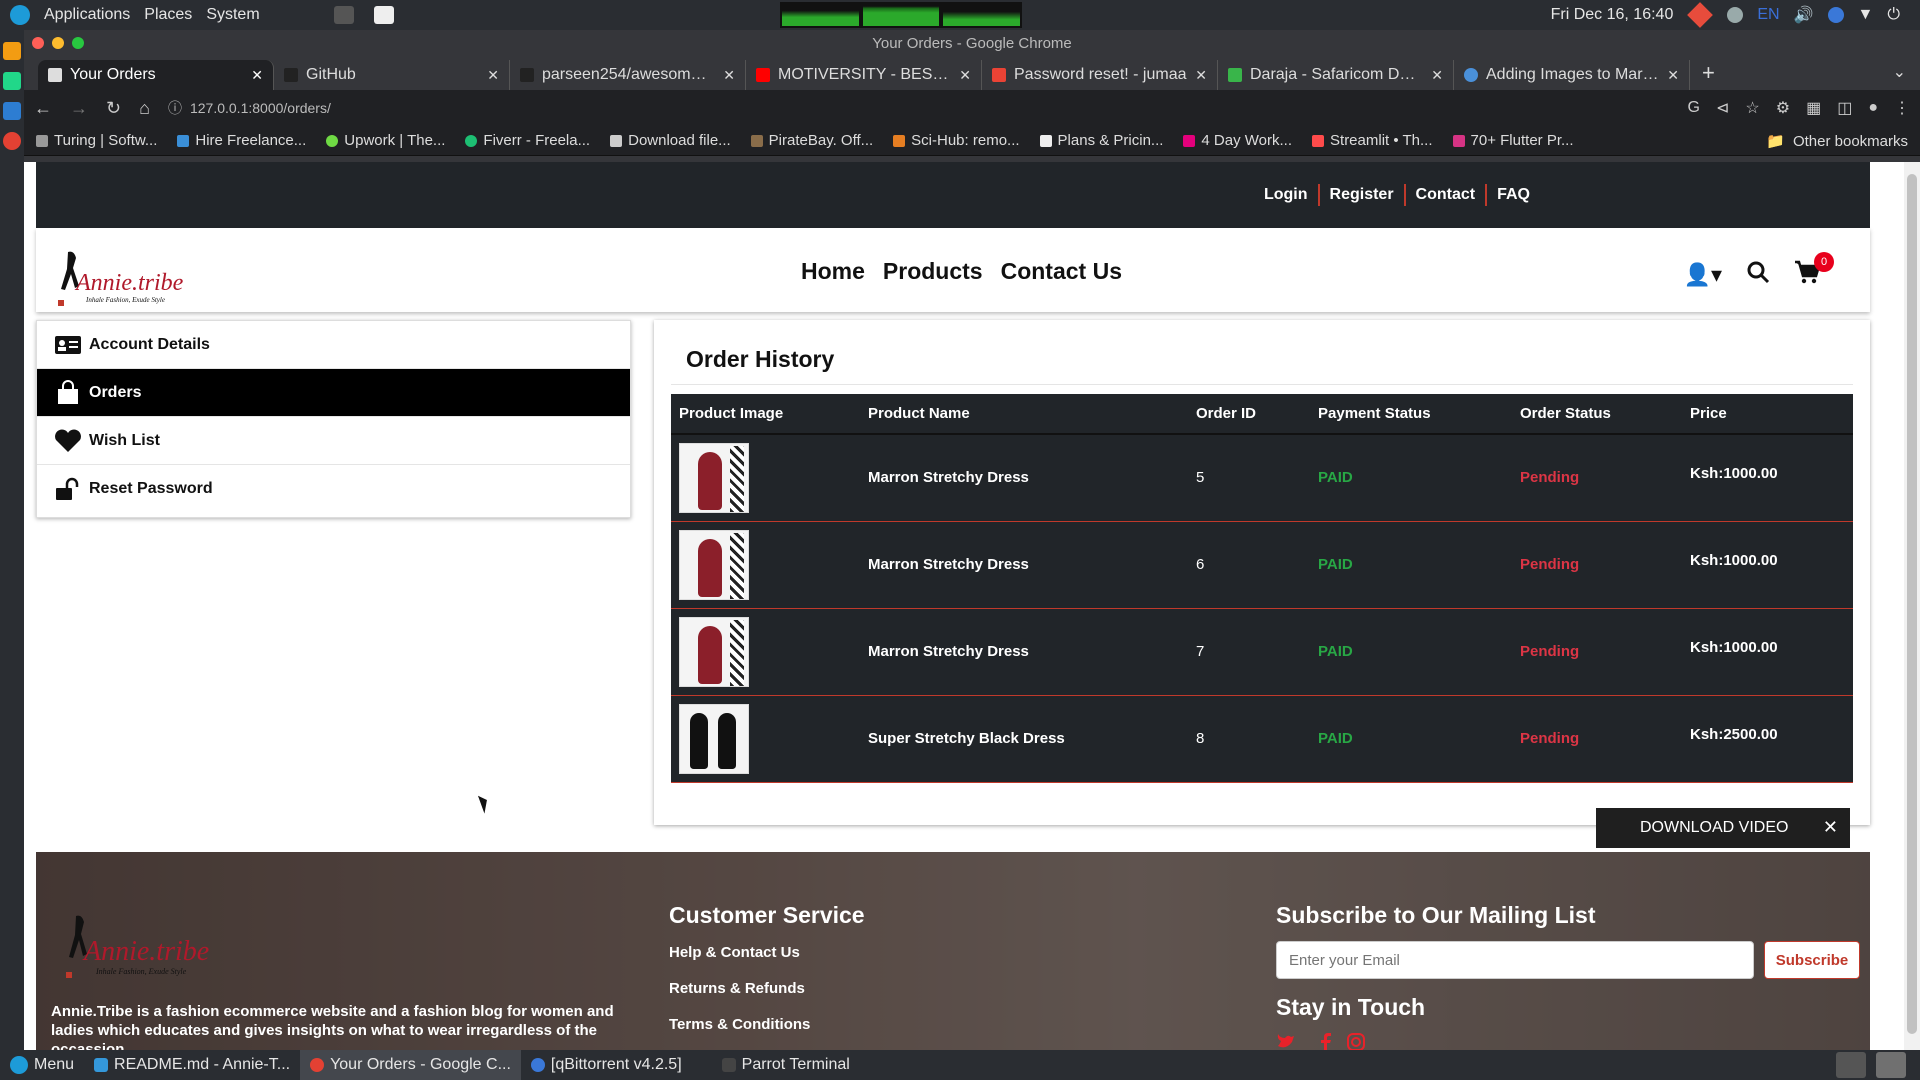 This screenshot has height=1080, width=1920. Describe the element at coordinates (1752, 108) in the screenshot. I see `bookmark-star-icon: ☆` at that location.